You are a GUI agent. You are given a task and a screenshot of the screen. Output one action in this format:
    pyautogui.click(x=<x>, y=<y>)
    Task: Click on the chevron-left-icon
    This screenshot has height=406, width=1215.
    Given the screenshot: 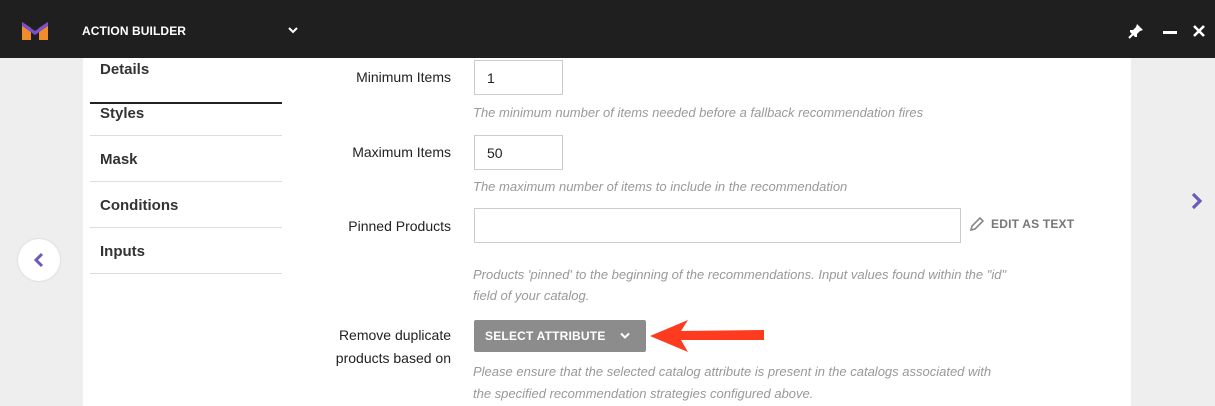 What is the action you would take?
    pyautogui.click(x=38, y=260)
    